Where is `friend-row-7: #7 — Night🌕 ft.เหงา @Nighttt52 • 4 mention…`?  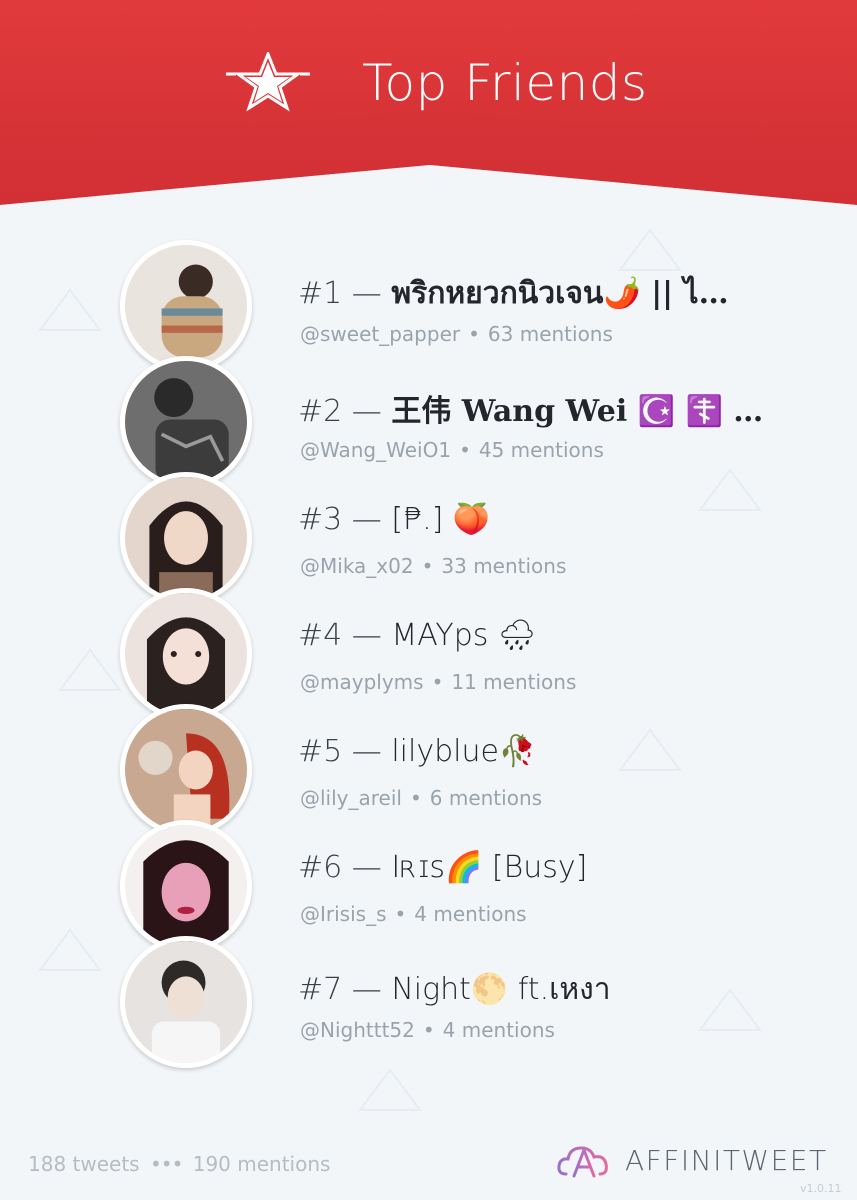
friend-row-7: #7 — Night🌕 ft.เหงา @Nighttt52 • 4 mention… is located at coordinates (428, 1002).